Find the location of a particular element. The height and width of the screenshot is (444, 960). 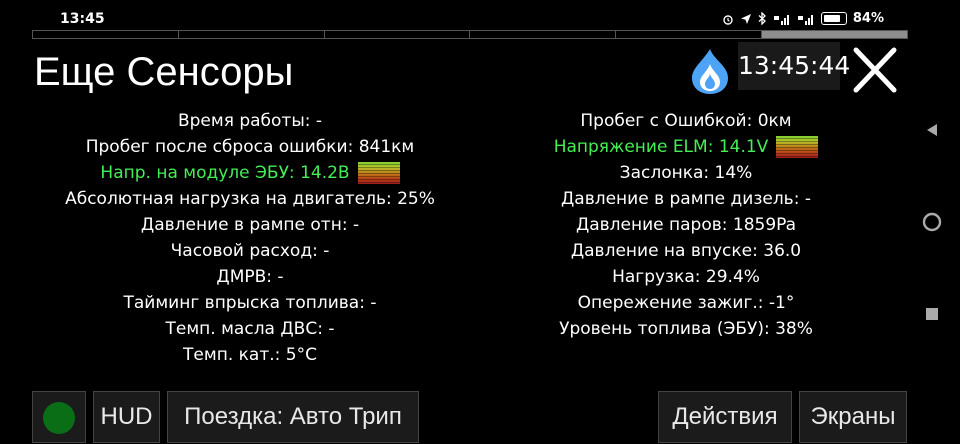

sensor-row: Заслонка: 14% is located at coordinates (686, 173).